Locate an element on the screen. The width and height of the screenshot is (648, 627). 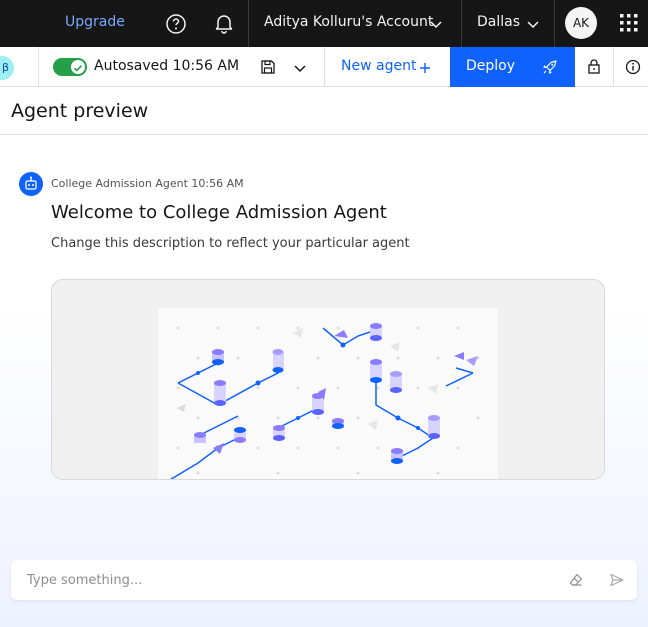
toggle-knob is located at coordinates (78, 67).